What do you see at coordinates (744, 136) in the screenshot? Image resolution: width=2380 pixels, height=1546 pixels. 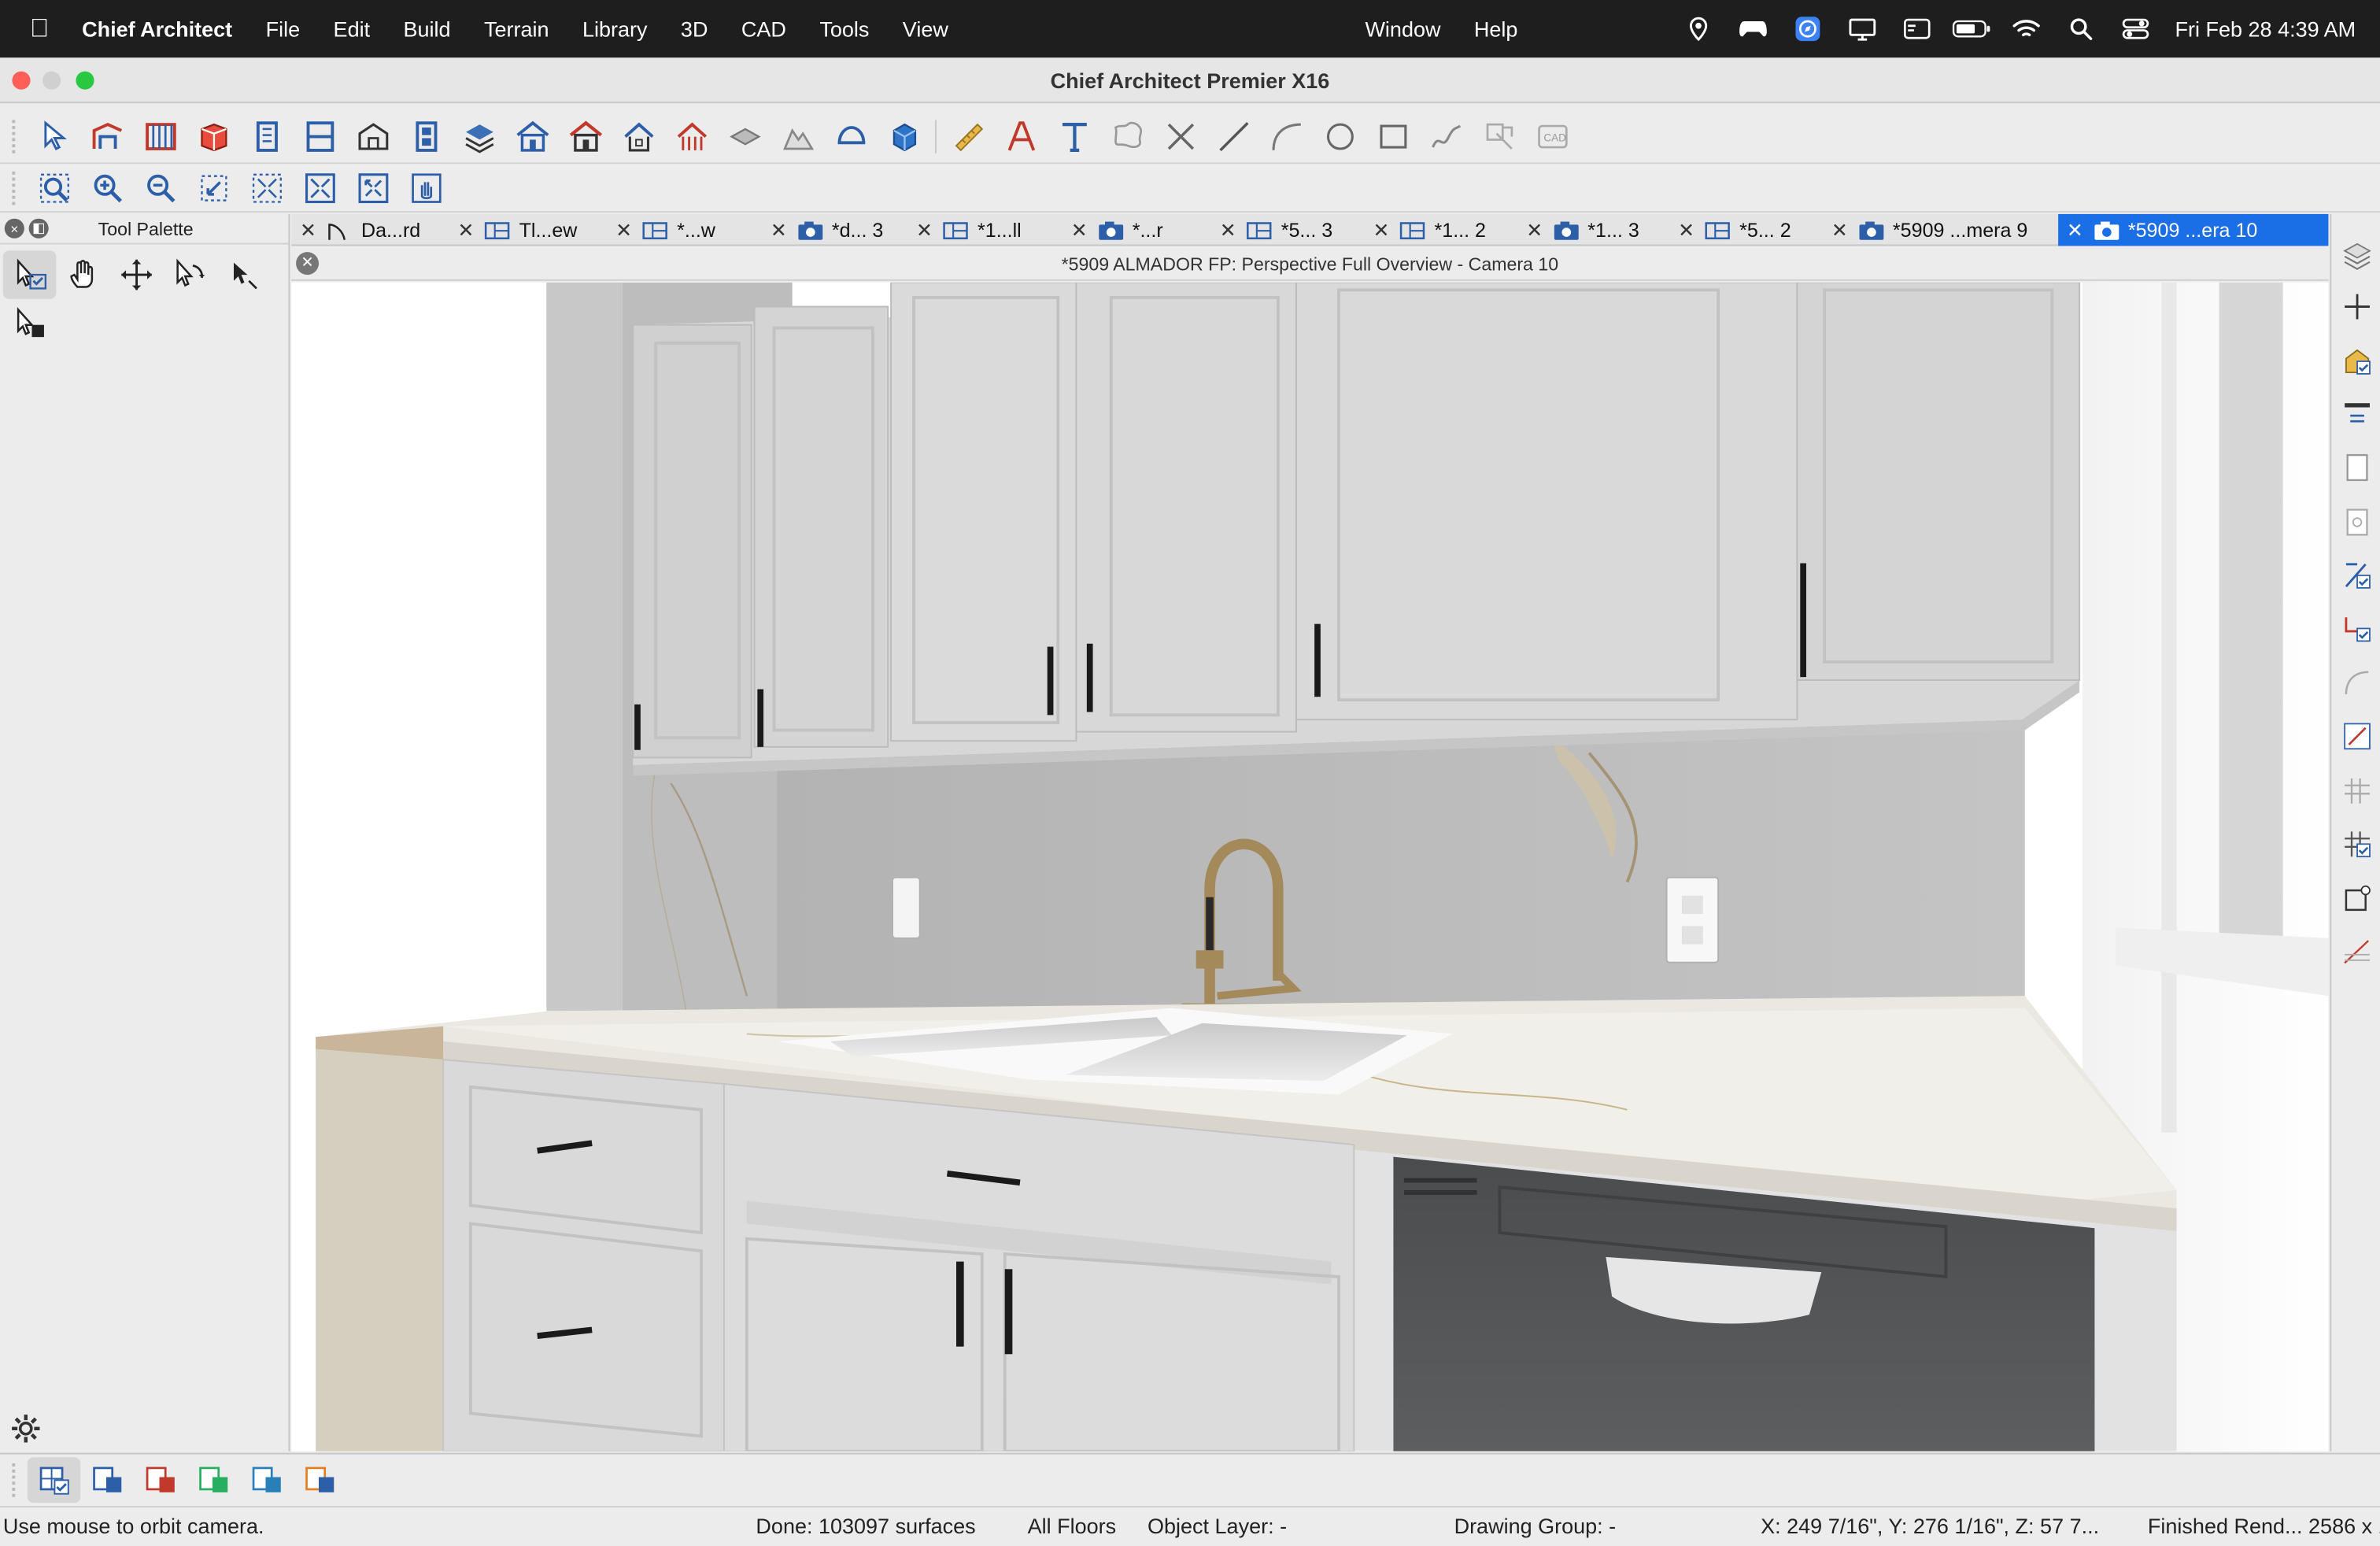 I see `slab-tools-icon` at bounding box center [744, 136].